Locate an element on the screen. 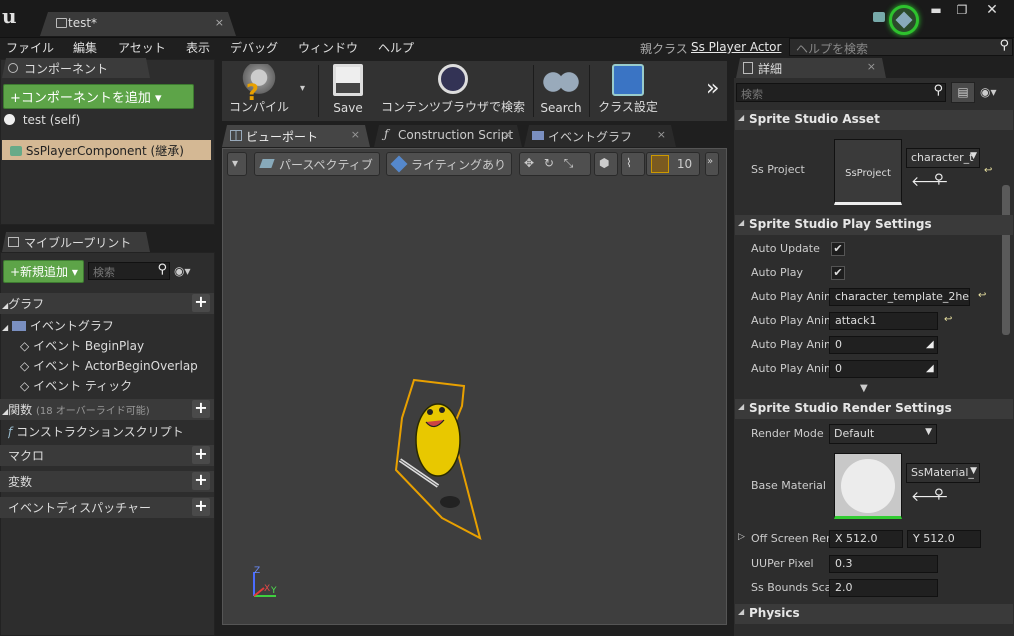  offscreen-y-field: Y 512.0 is located at coordinates (944, 539).